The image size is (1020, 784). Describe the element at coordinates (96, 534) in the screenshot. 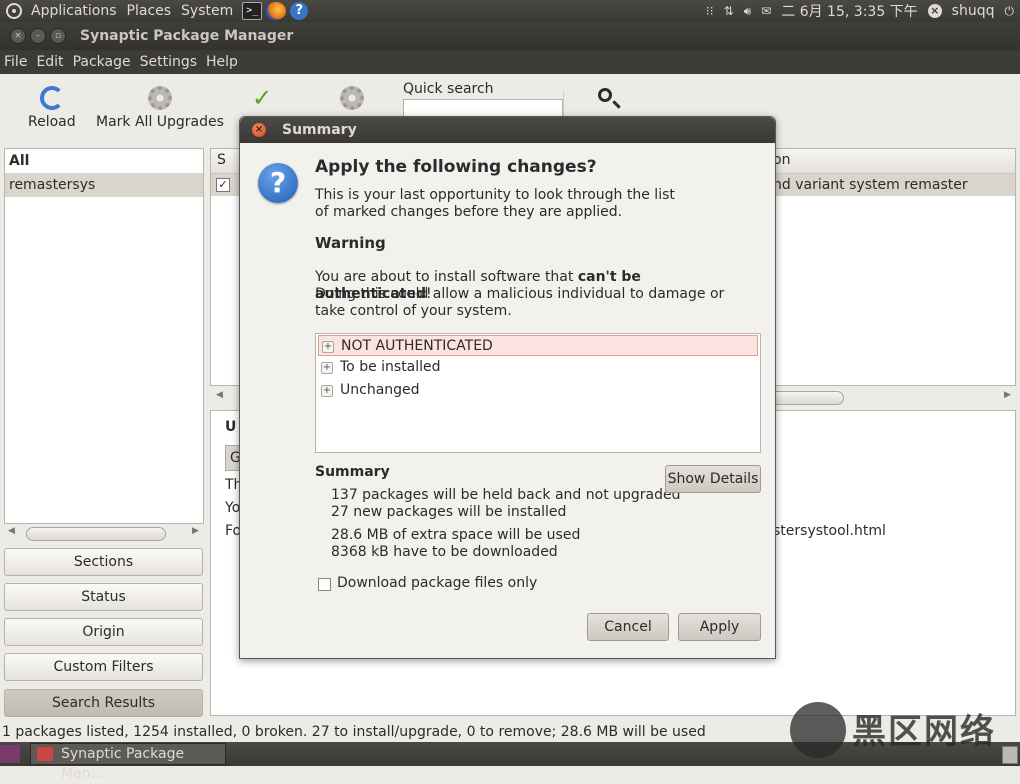

I see `scroll-thumb` at that location.